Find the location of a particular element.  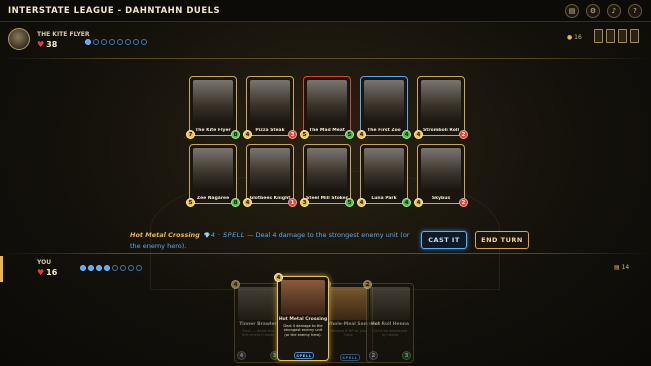

player-deck-count: ▤ 14 is located at coordinates (621, 267).